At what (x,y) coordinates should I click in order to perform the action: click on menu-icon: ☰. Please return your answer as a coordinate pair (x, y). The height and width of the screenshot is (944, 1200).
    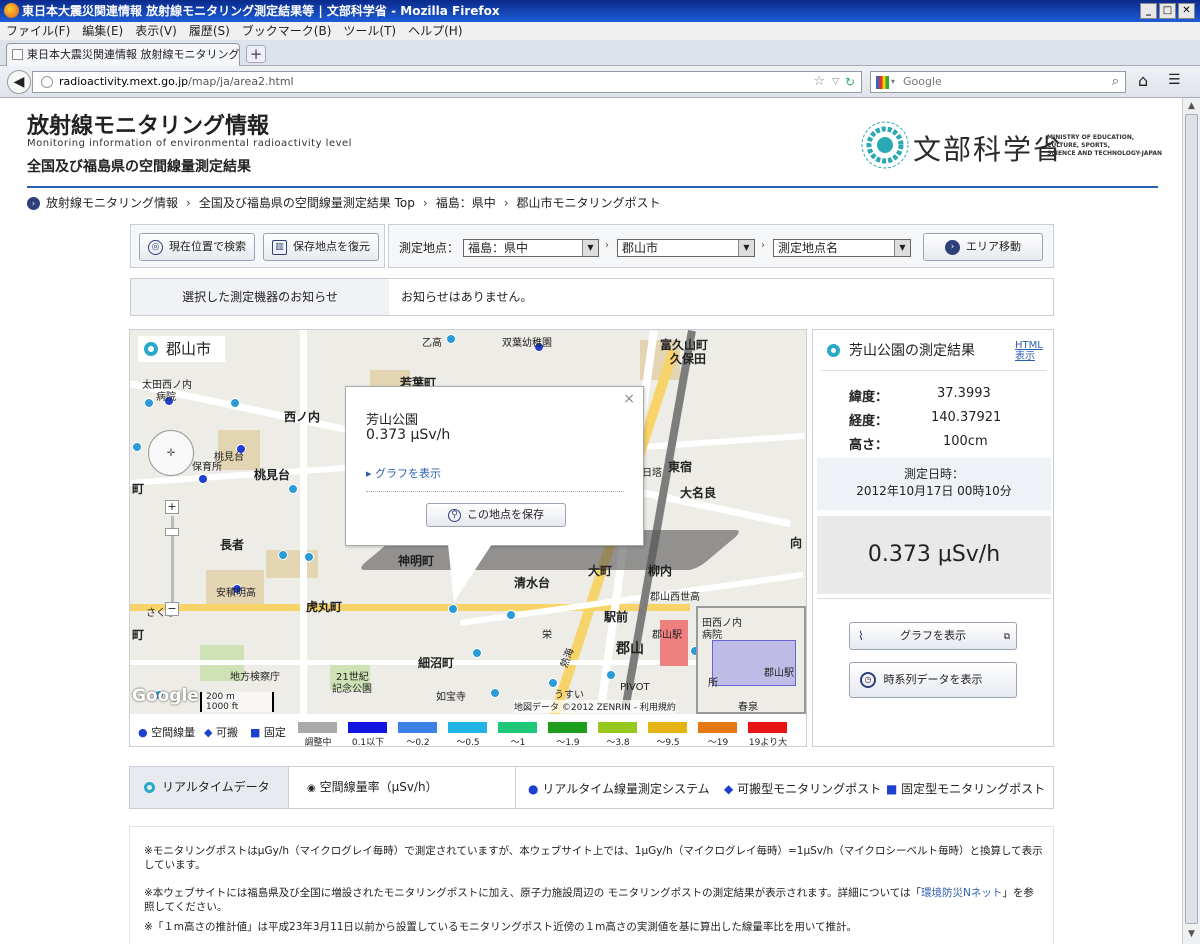
    Looking at the image, I should click on (1174, 80).